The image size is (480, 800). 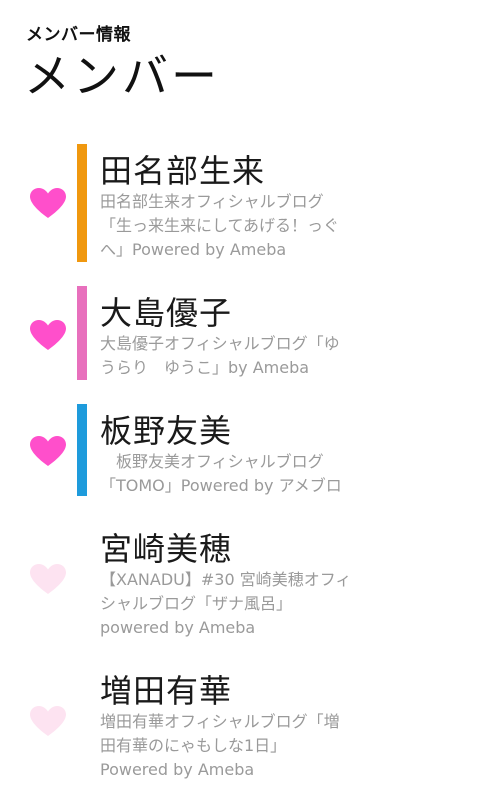 What do you see at coordinates (166, 549) in the screenshot?
I see `member-name: 宮崎美穂` at bounding box center [166, 549].